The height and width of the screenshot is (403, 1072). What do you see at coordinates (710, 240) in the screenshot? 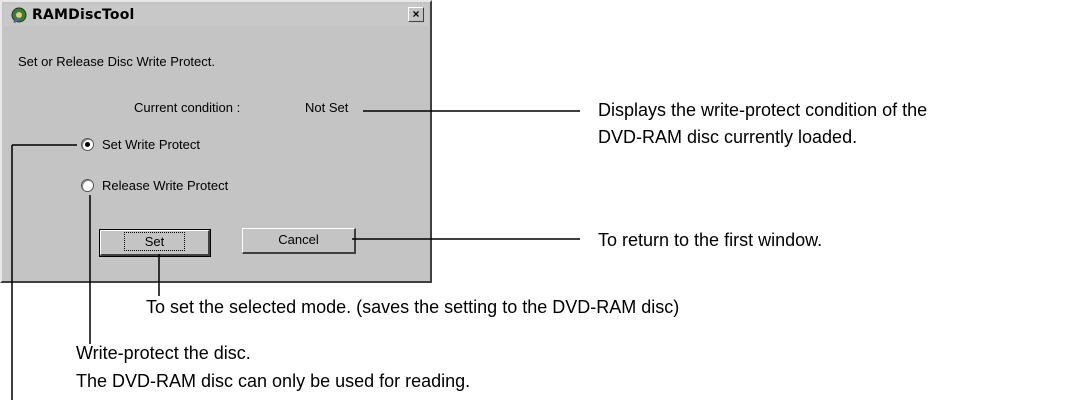
I see `callout-cancel: To return to the first window.` at bounding box center [710, 240].